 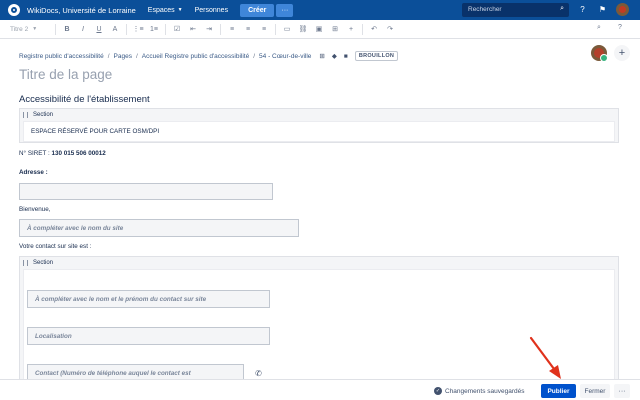 What do you see at coordinates (599, 28) in the screenshot?
I see `find-replace-icon: ⌕` at bounding box center [599, 28].